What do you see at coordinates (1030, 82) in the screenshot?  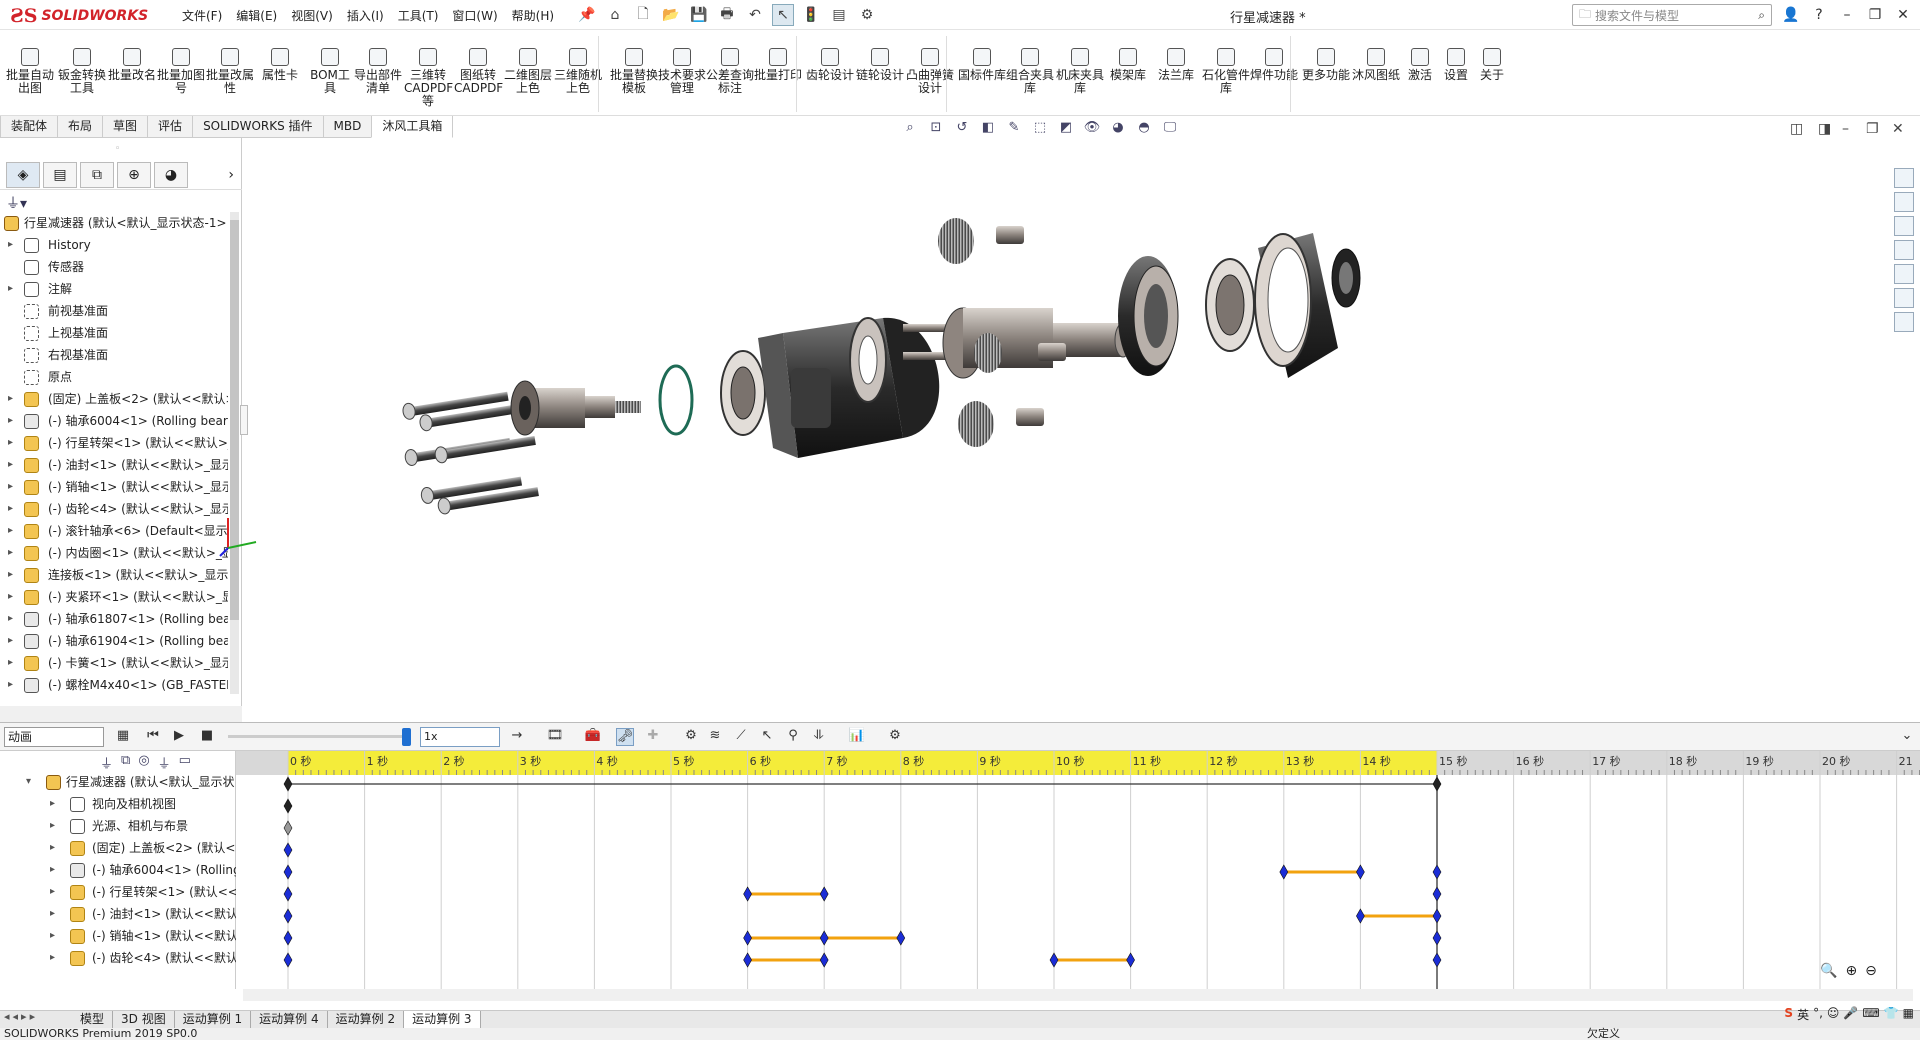 I see `ribbon-button: 组合夹具库` at bounding box center [1030, 82].